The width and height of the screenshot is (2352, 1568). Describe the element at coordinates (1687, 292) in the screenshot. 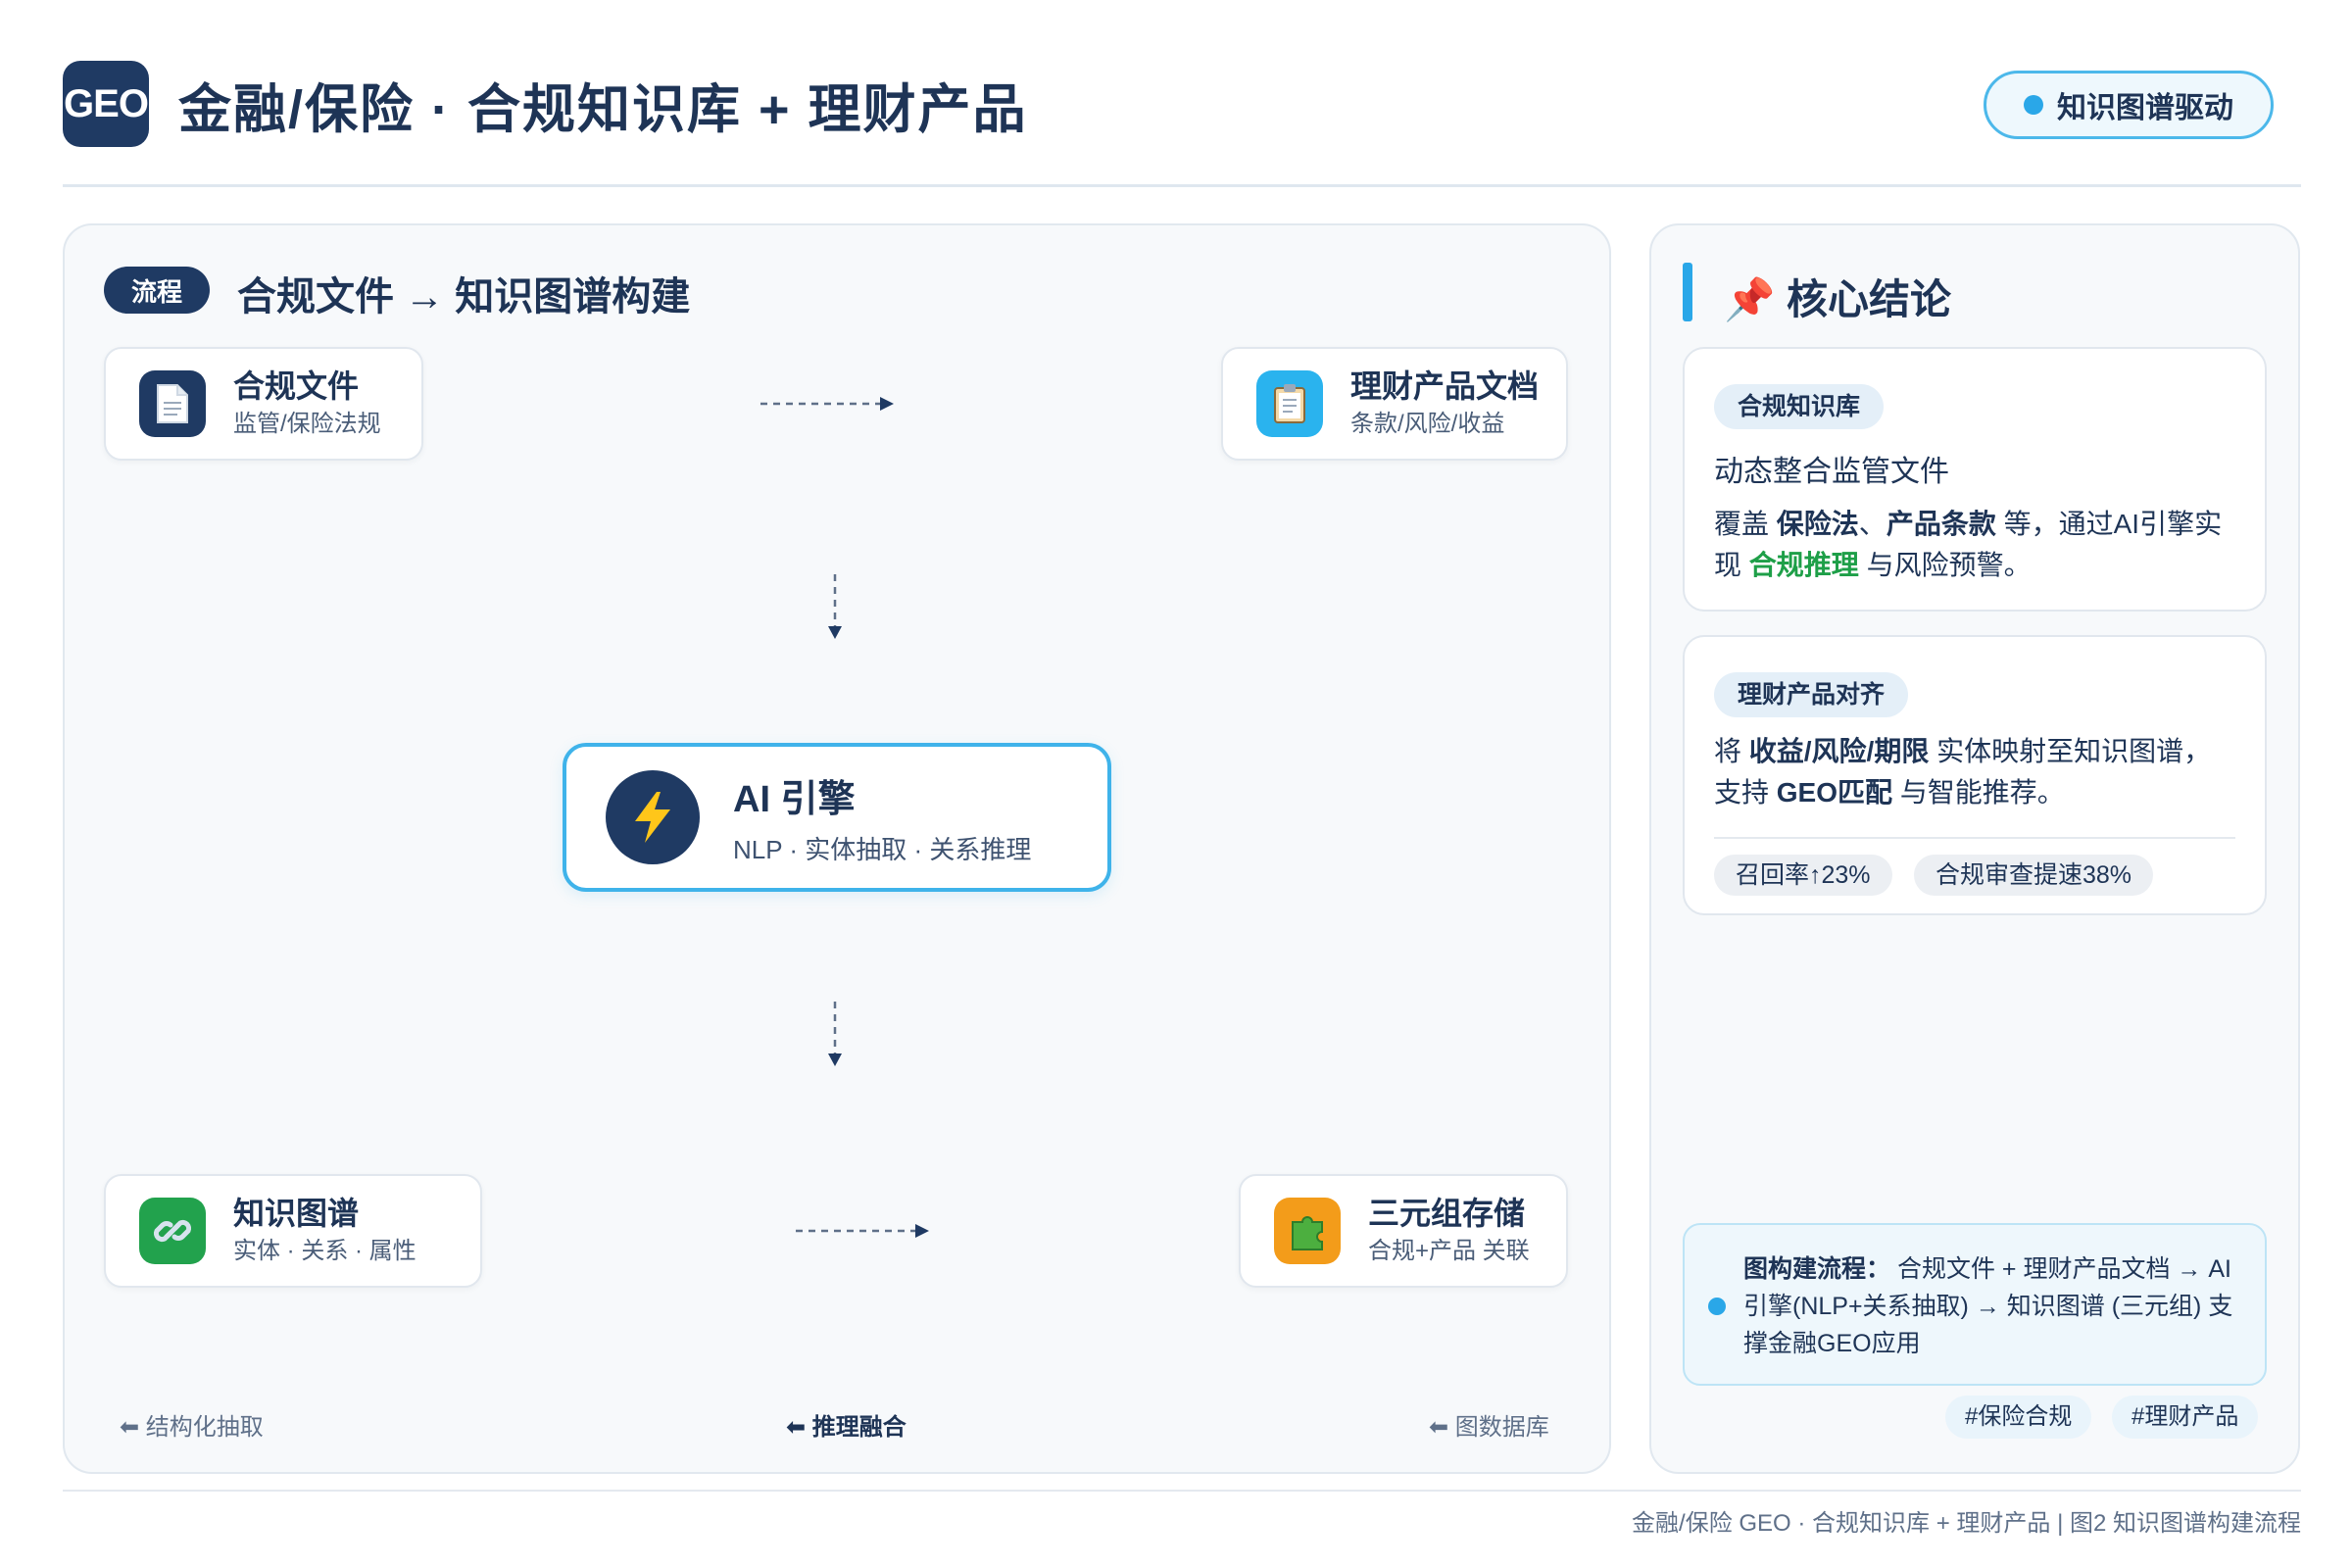

I see `title-accent-bar` at that location.